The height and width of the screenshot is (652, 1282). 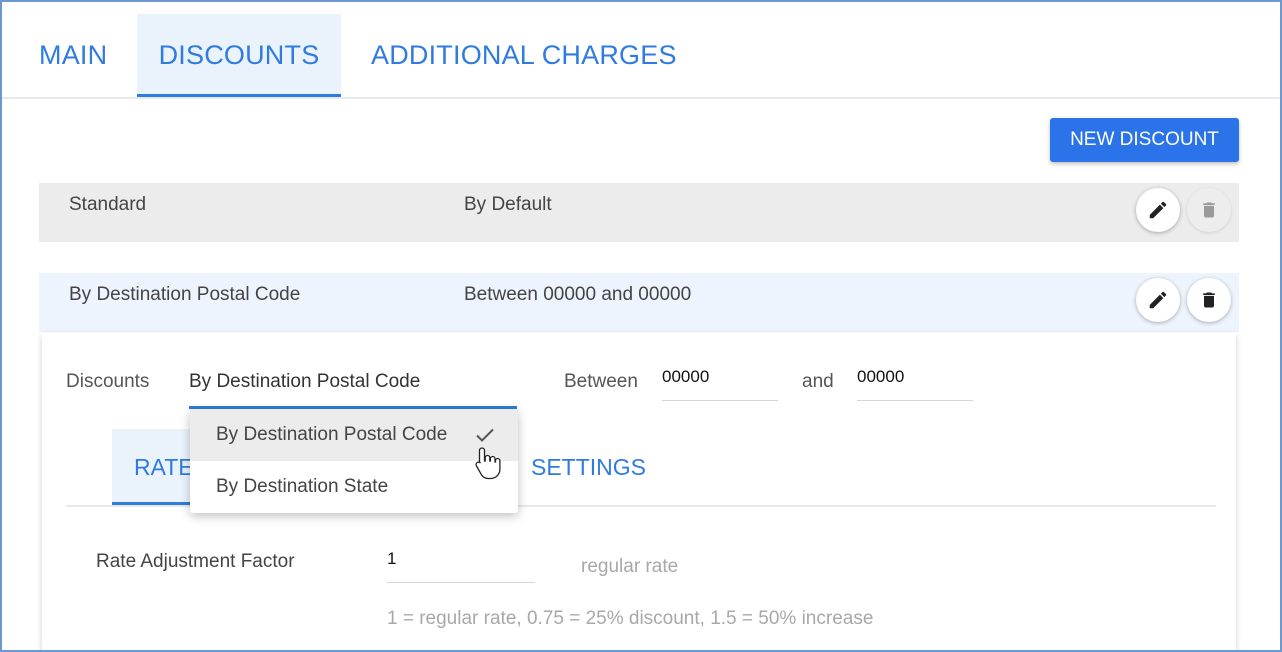 I want to click on tab-settings-label: SETTINGS, so click(x=588, y=467).